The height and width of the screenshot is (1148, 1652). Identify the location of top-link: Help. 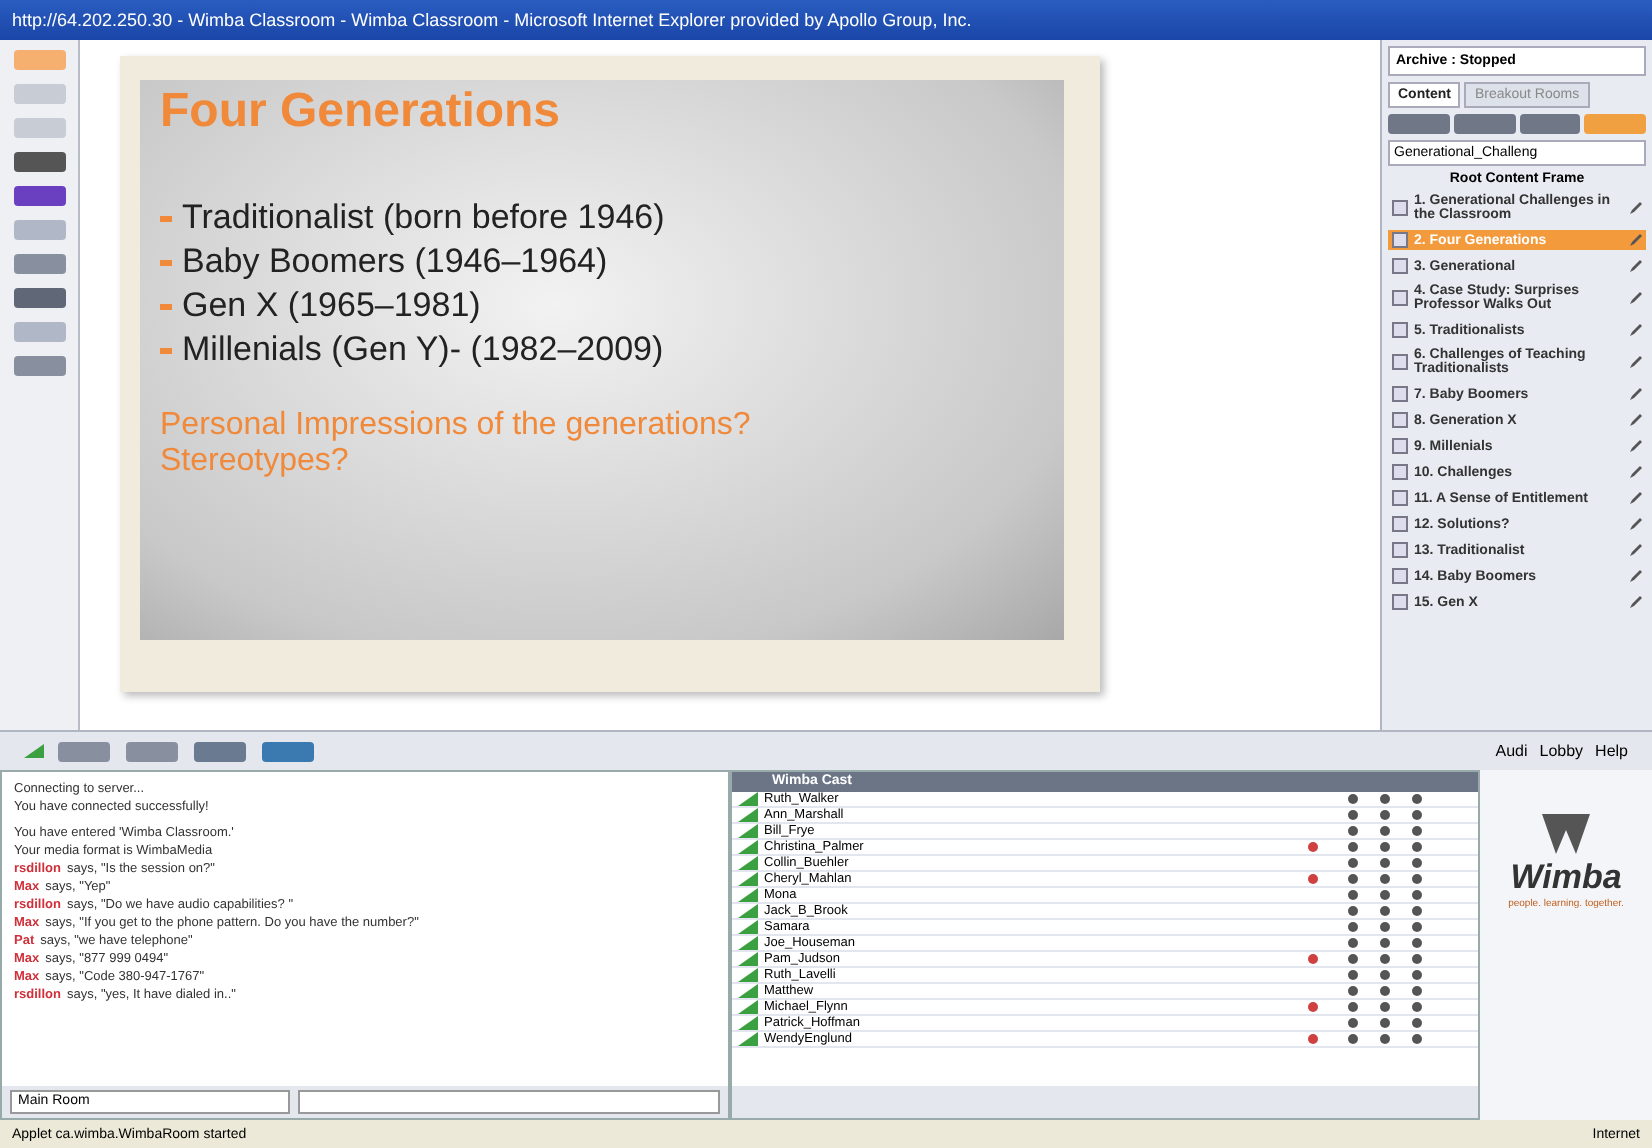
(1611, 751).